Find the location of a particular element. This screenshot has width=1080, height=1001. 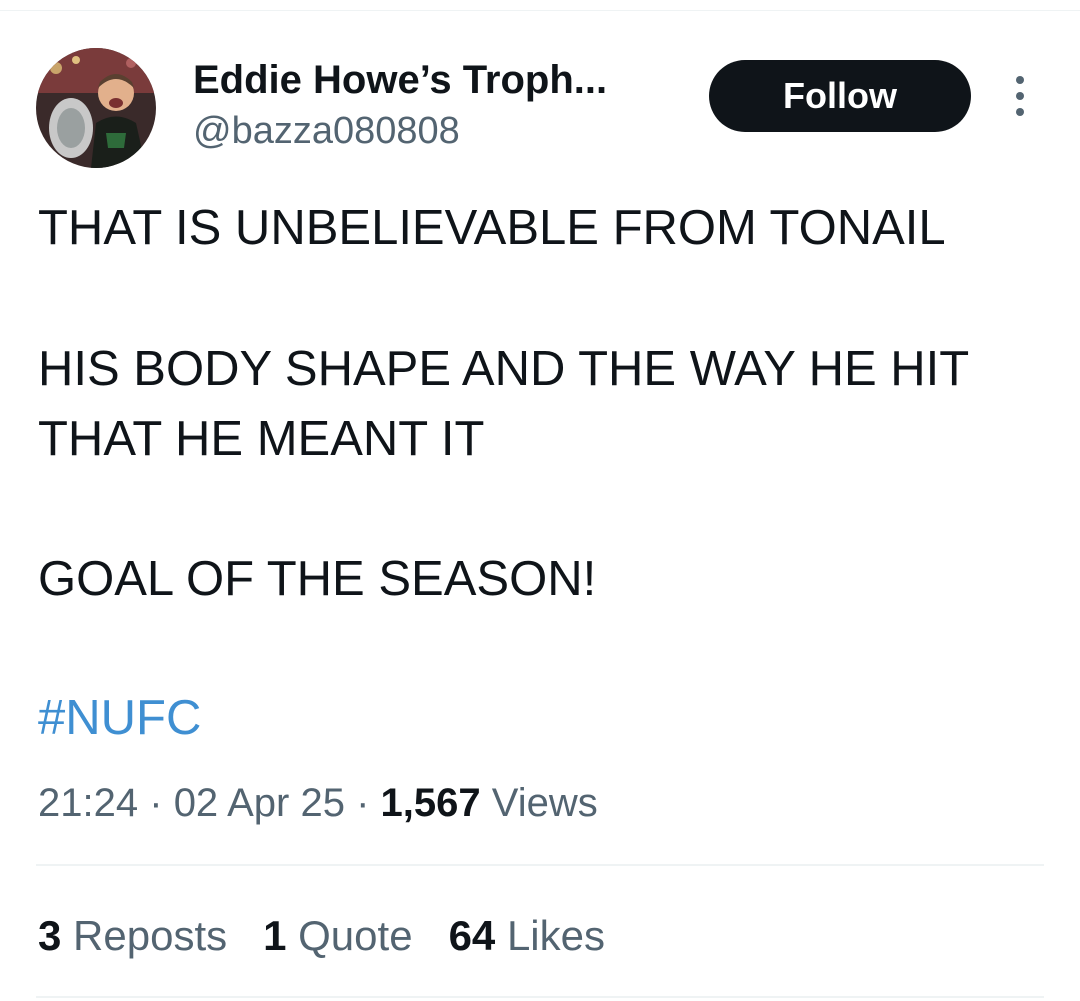

likes-stat: 64 Likes is located at coordinates (527, 936).